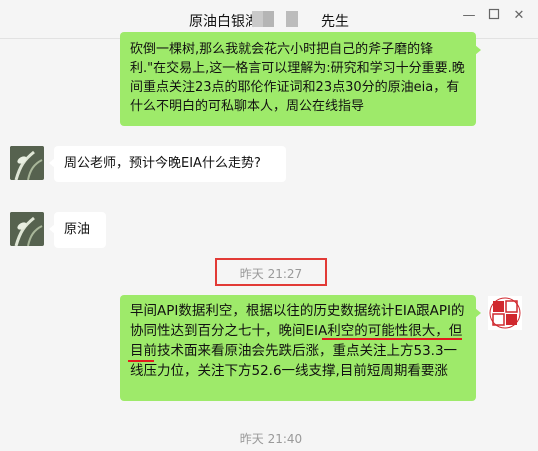  Describe the element at coordinates (494, 16) in the screenshot. I see `maximize-icon` at that location.